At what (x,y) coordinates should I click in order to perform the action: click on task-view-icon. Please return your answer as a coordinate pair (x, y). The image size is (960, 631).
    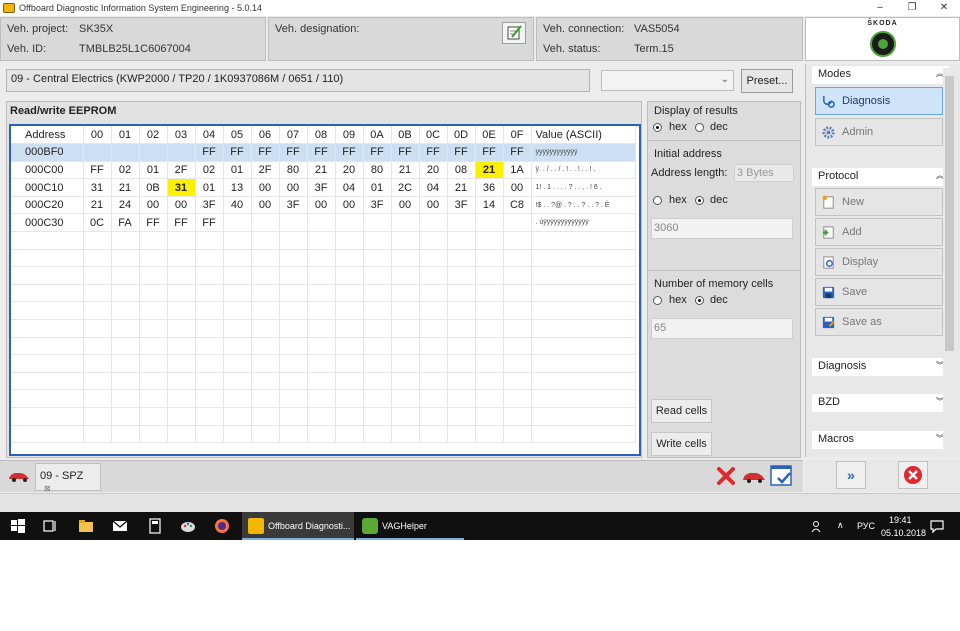
    Looking at the image, I should click on (50, 526).